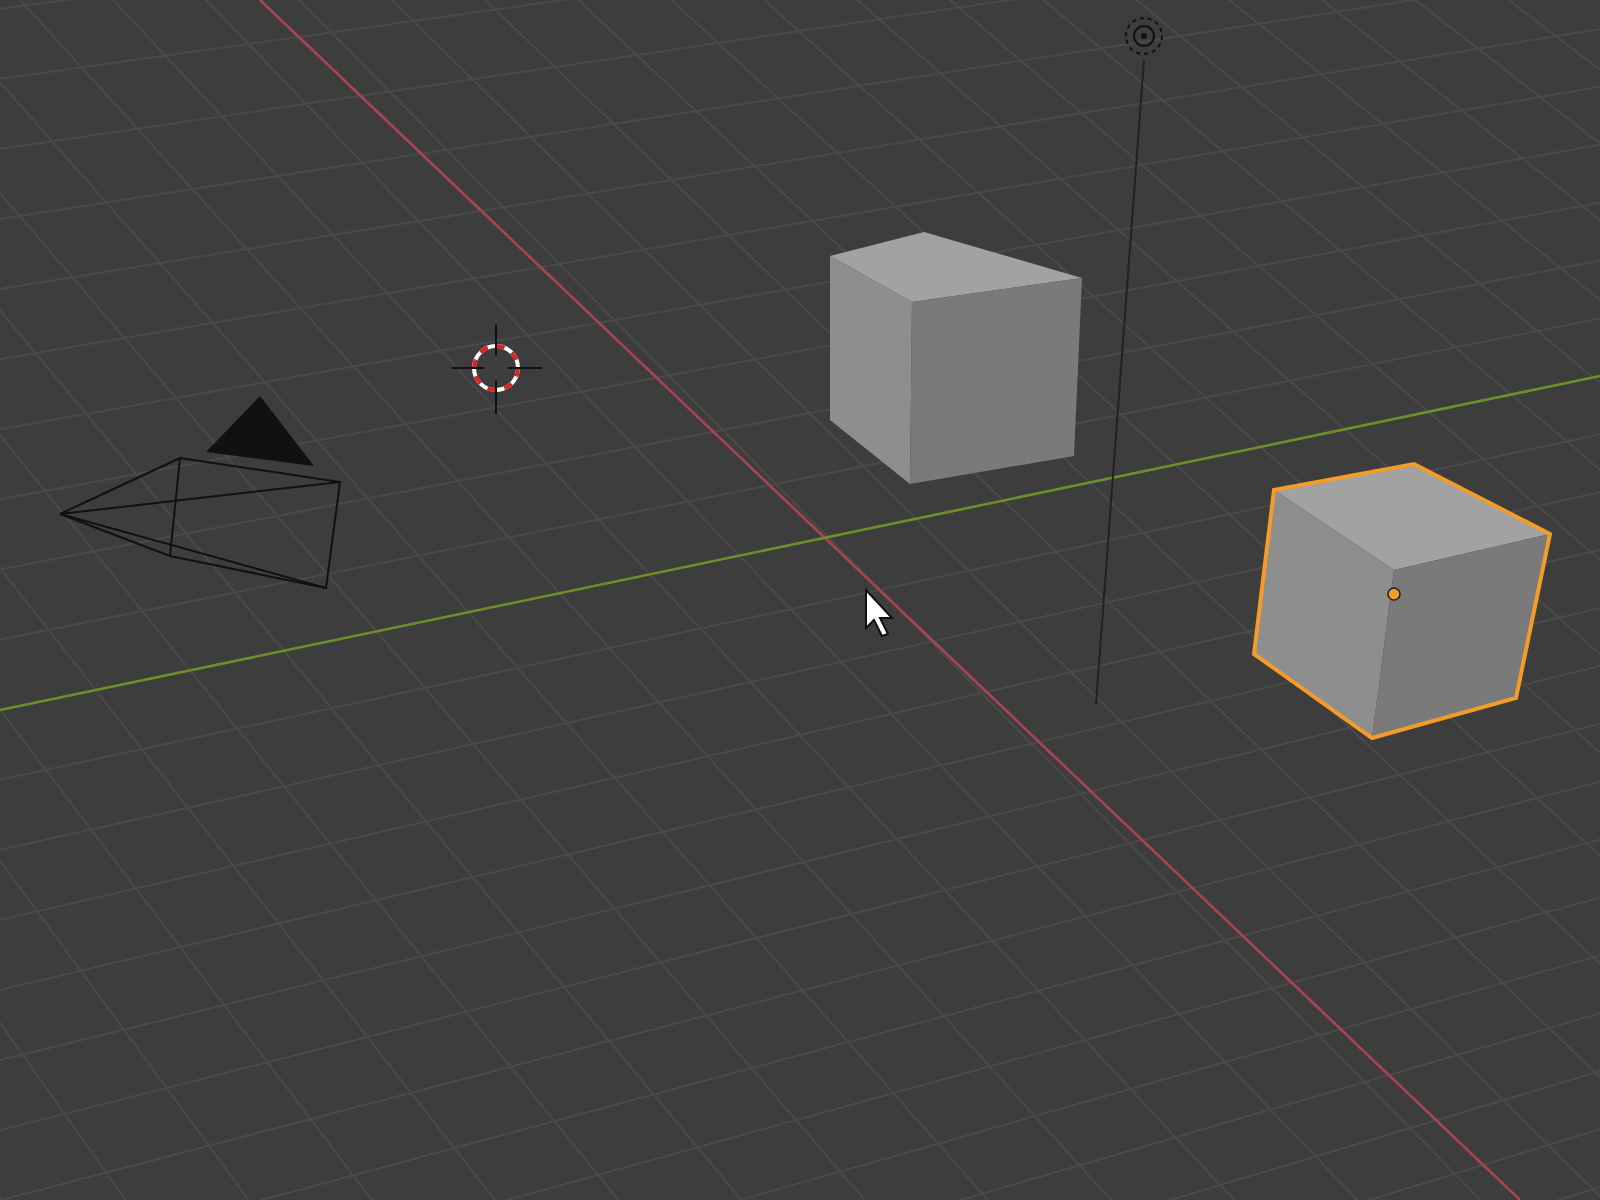  I want to click on light-drawing, so click(1129, 361).